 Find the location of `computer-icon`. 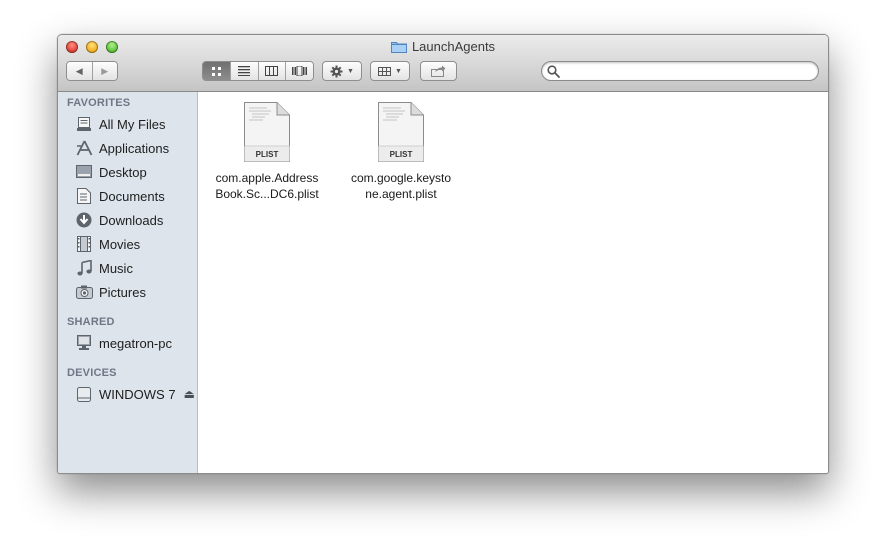

computer-icon is located at coordinates (84, 343).